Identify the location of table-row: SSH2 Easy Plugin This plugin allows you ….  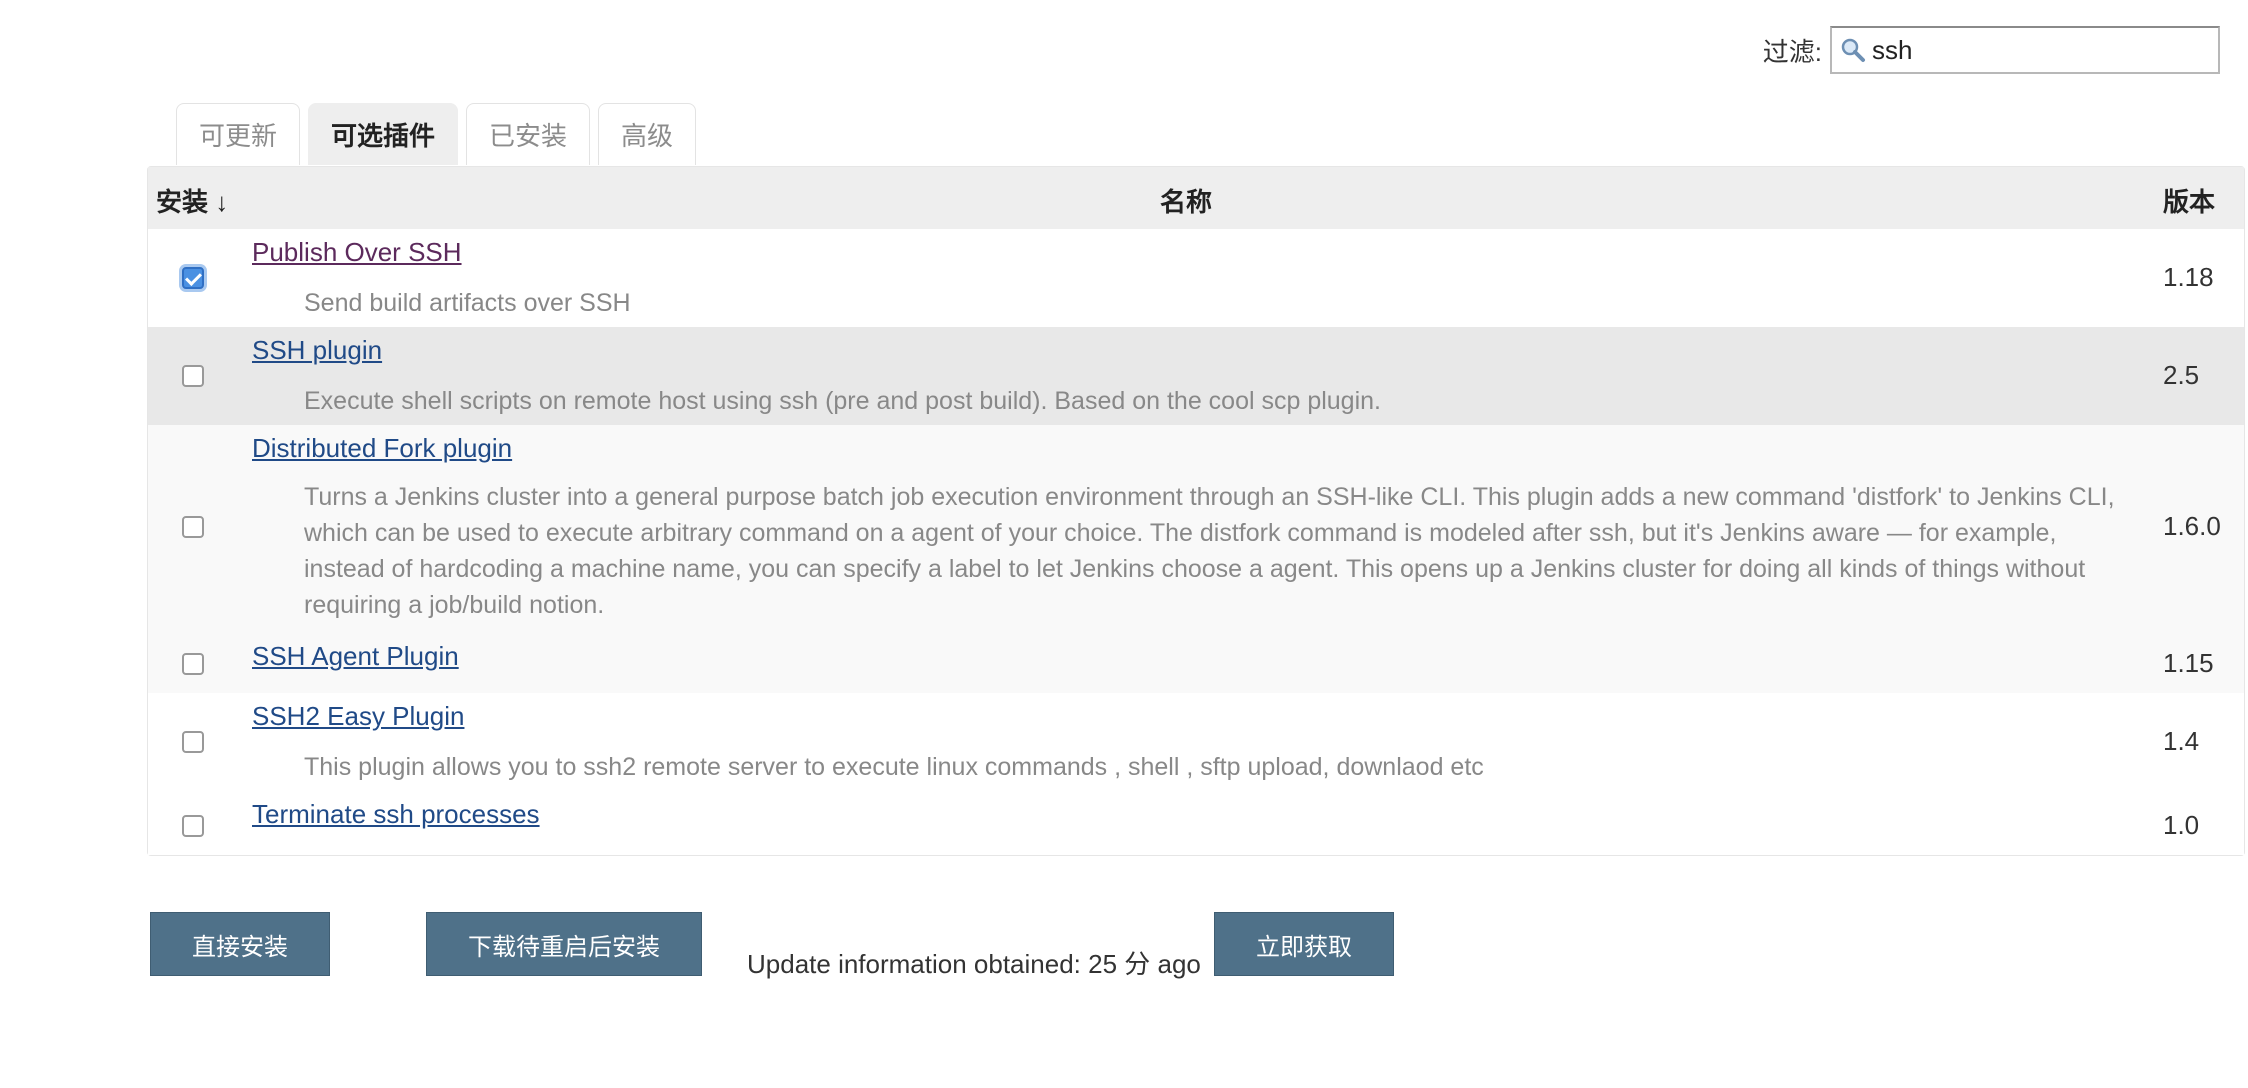
(1196, 742).